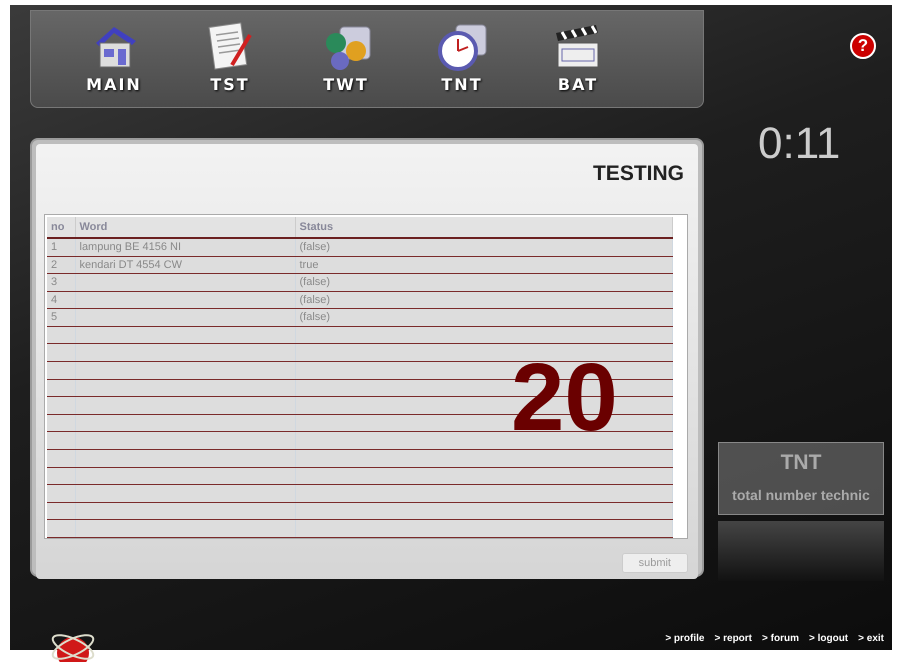 This screenshot has height=662, width=902. I want to click on footer-link: > exit, so click(871, 638).